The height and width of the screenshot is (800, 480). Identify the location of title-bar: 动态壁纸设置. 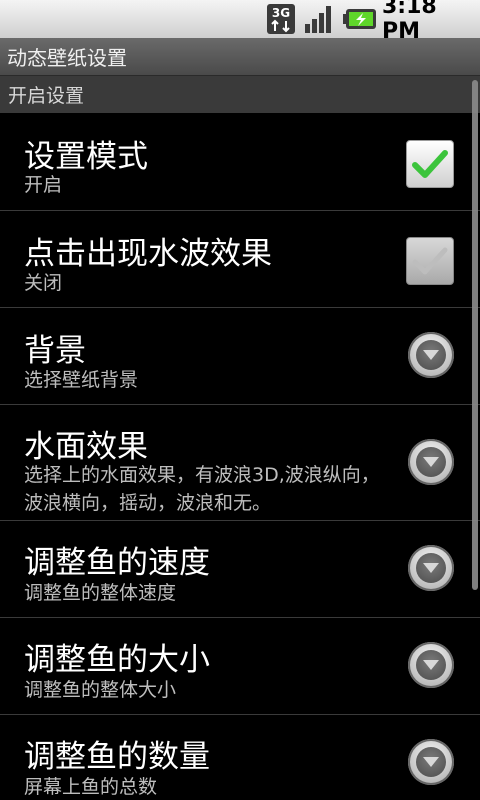
(240, 57).